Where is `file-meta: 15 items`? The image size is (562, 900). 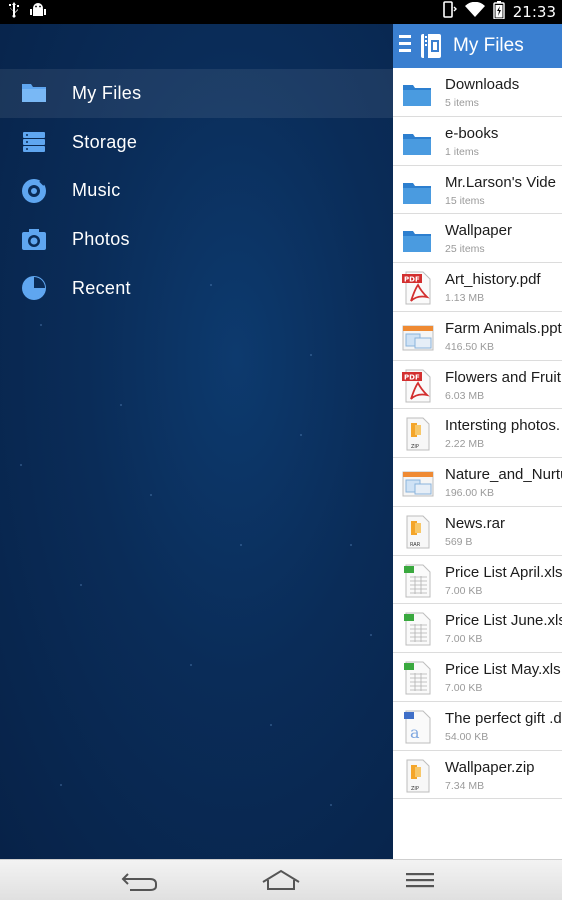
file-meta: 15 items is located at coordinates (465, 200).